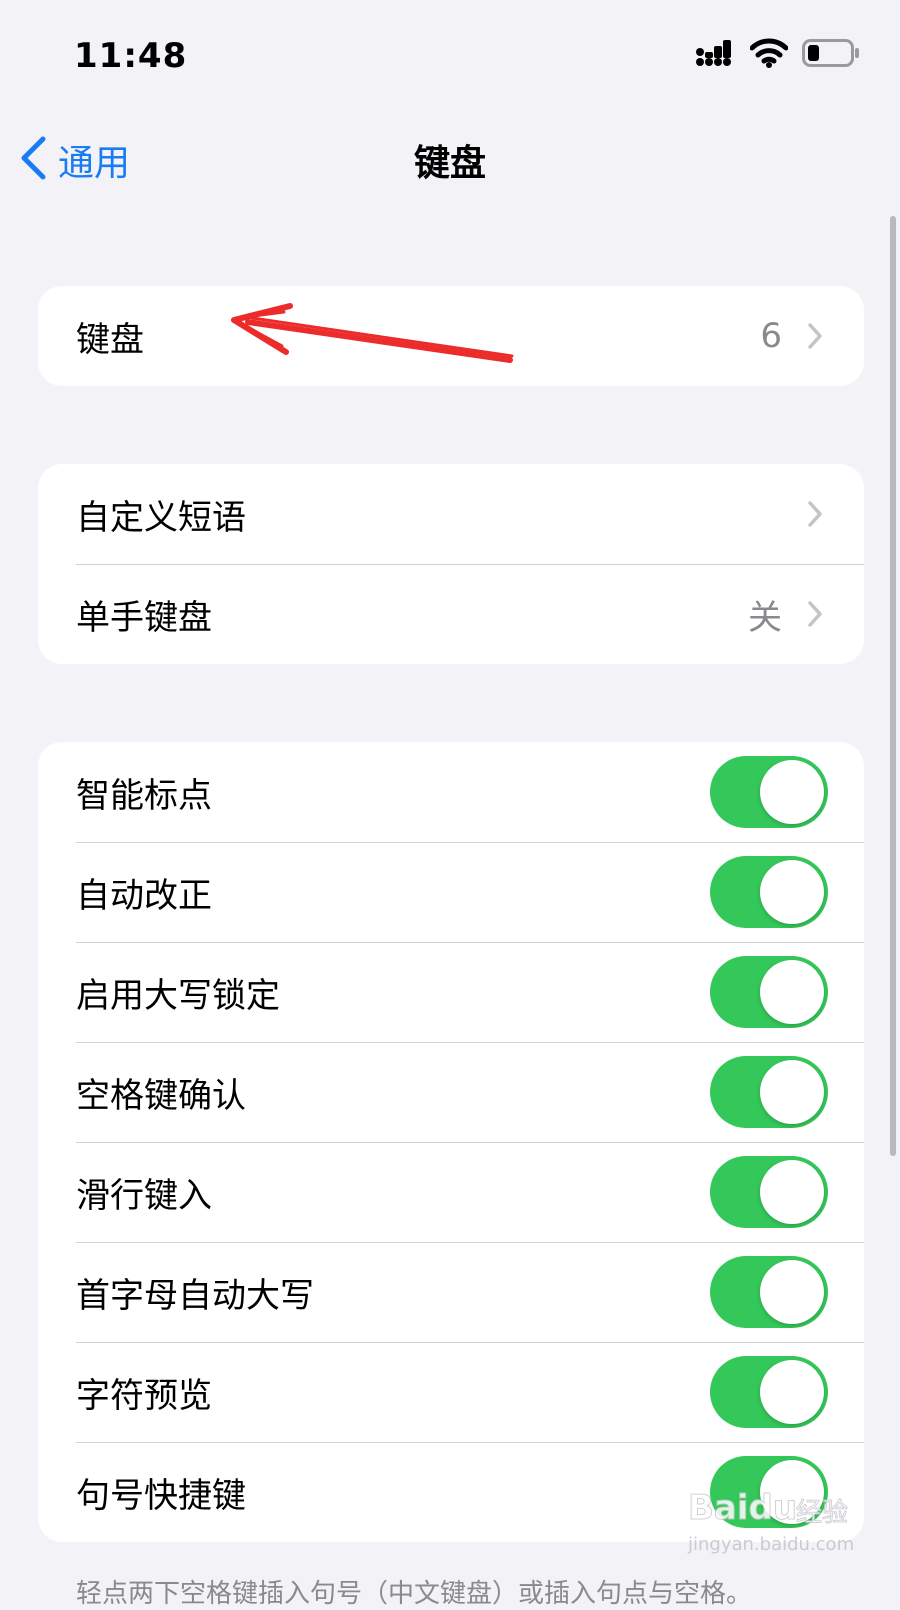 The height and width of the screenshot is (1610, 900). I want to click on one-handed-keyboard-value: 关, so click(765, 617).